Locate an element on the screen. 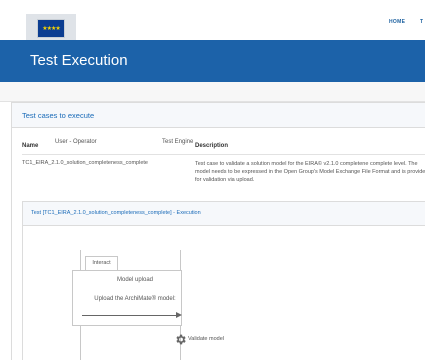  breadcrumb-strip is located at coordinates (212, 92).